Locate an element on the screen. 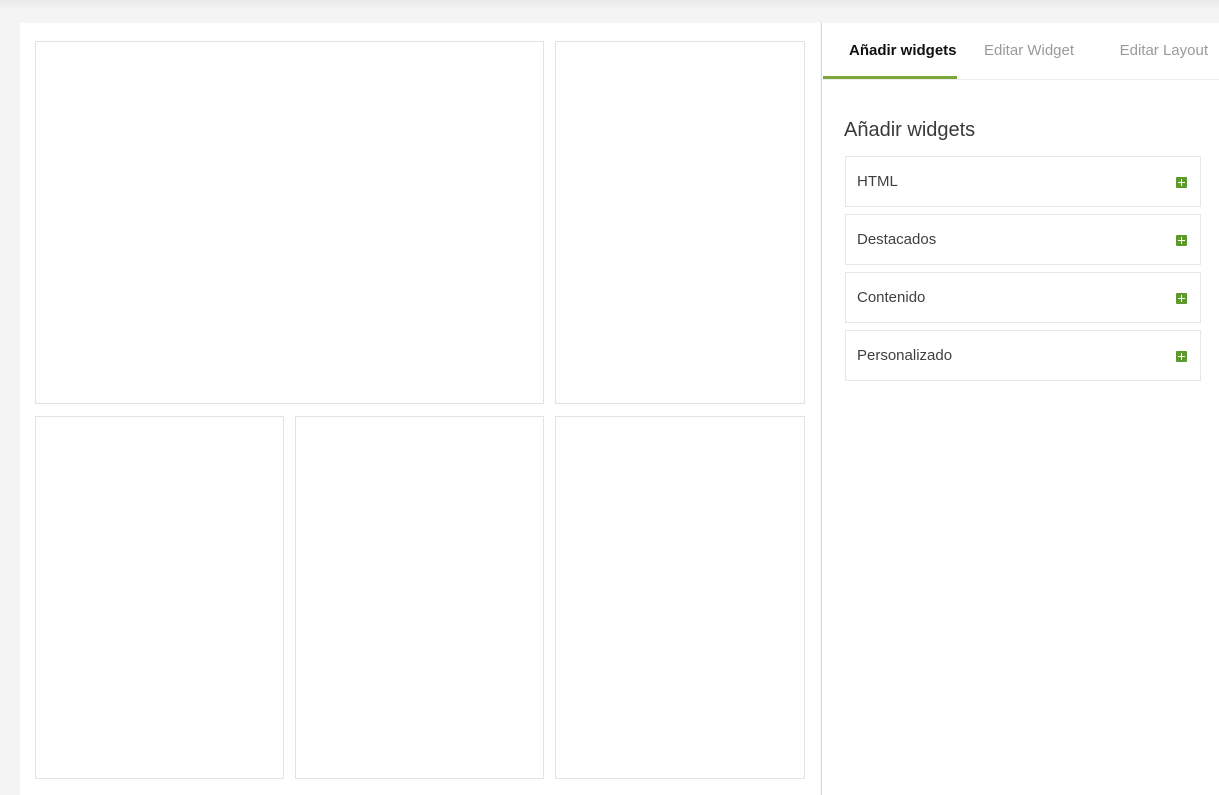  widget-item-label: Contenido is located at coordinates (891, 297).